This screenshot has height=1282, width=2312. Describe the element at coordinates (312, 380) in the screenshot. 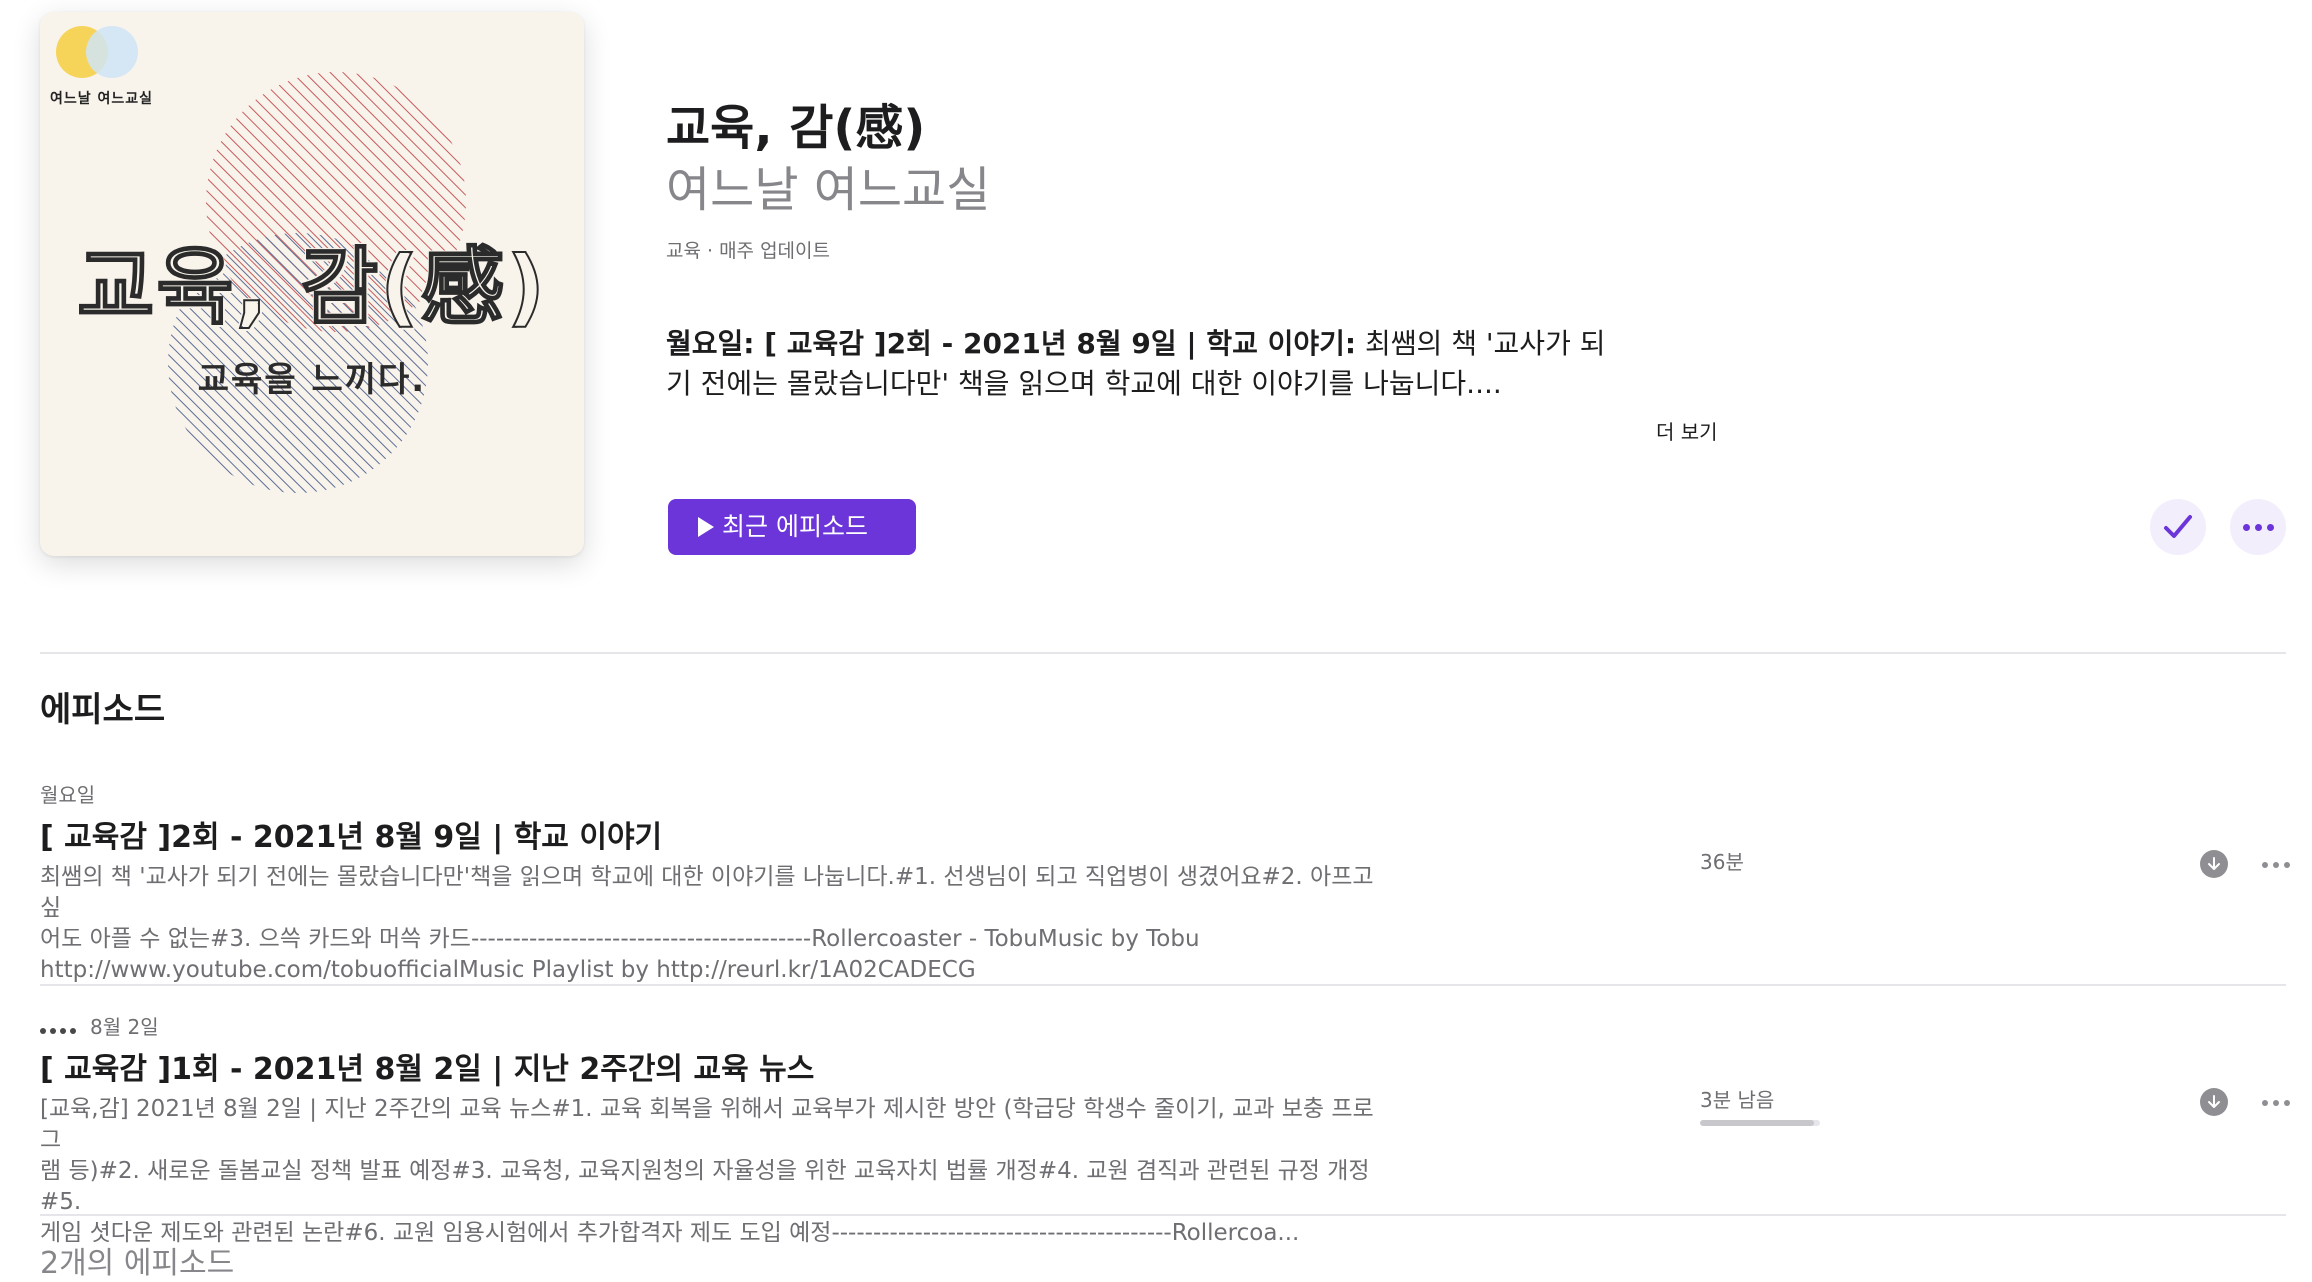

I see `artwork-subtitle: 교육을 느끼다.` at that location.